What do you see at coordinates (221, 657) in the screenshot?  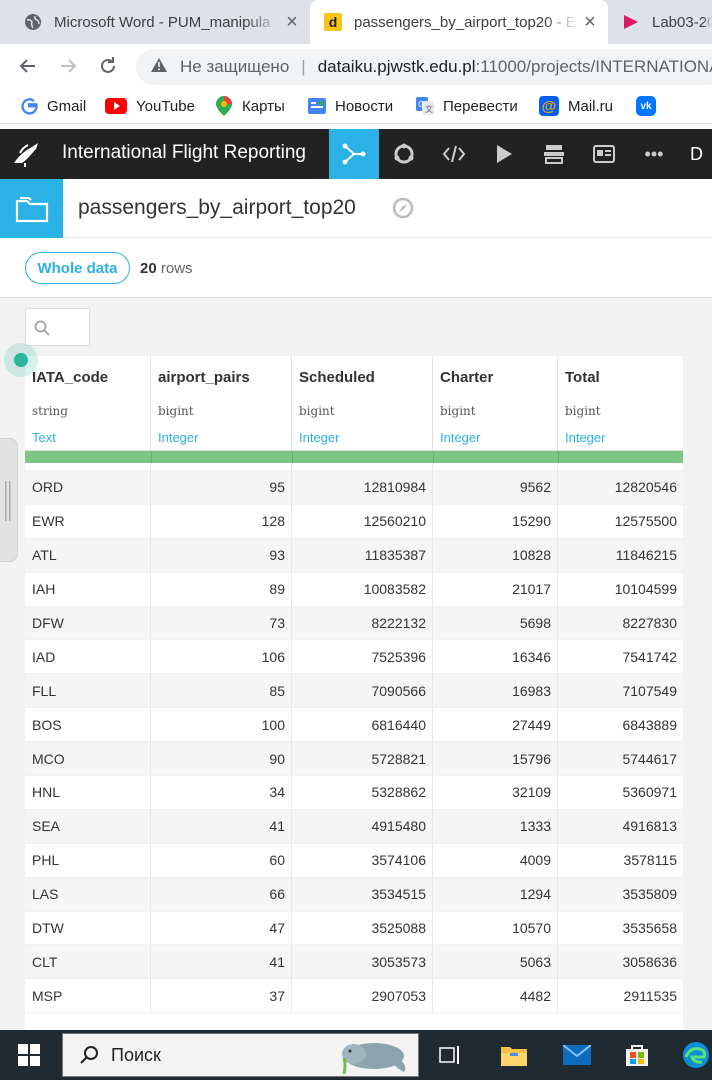 I see `cell-airport-pairs: 106` at bounding box center [221, 657].